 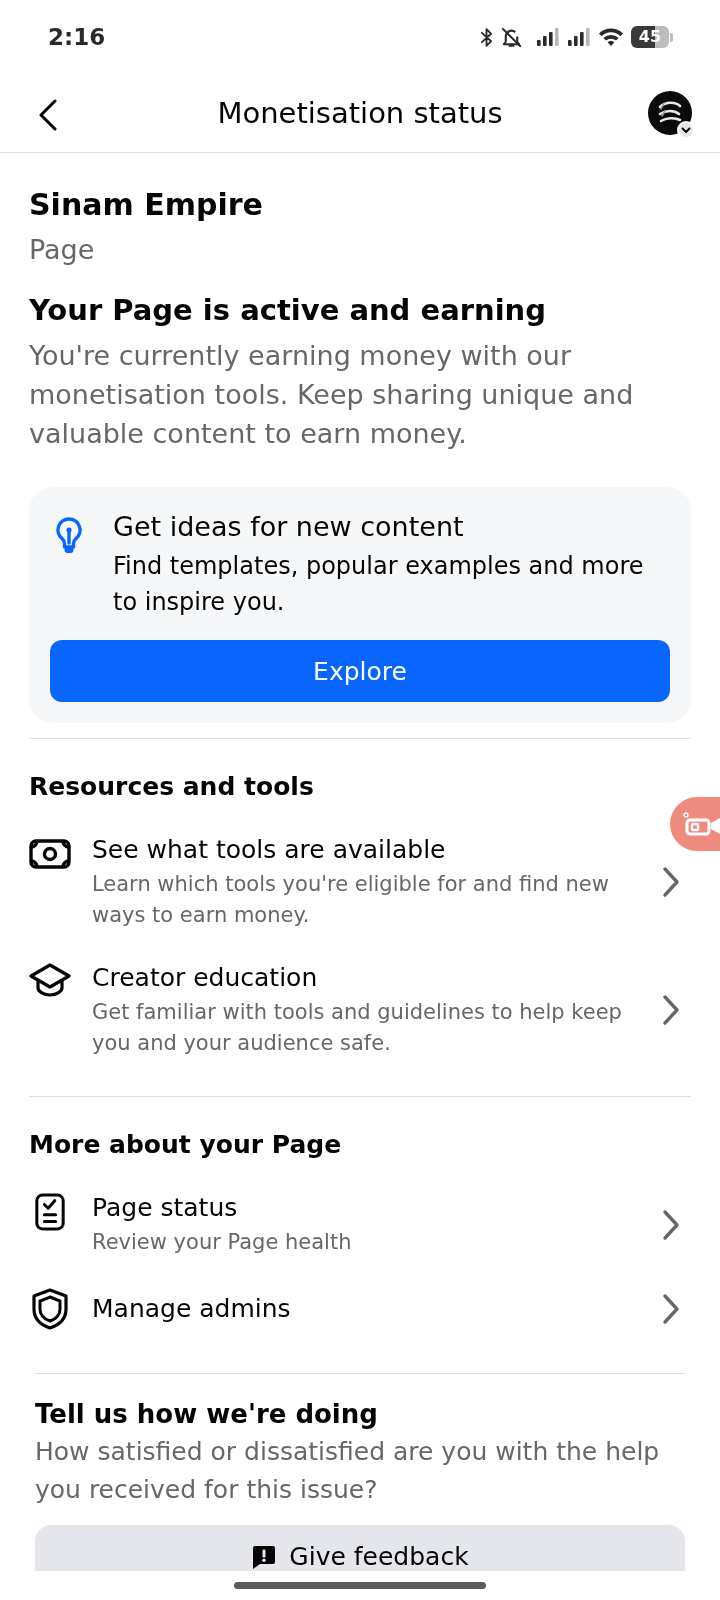 What do you see at coordinates (77, 37) in the screenshot?
I see `status-time: 2:16` at bounding box center [77, 37].